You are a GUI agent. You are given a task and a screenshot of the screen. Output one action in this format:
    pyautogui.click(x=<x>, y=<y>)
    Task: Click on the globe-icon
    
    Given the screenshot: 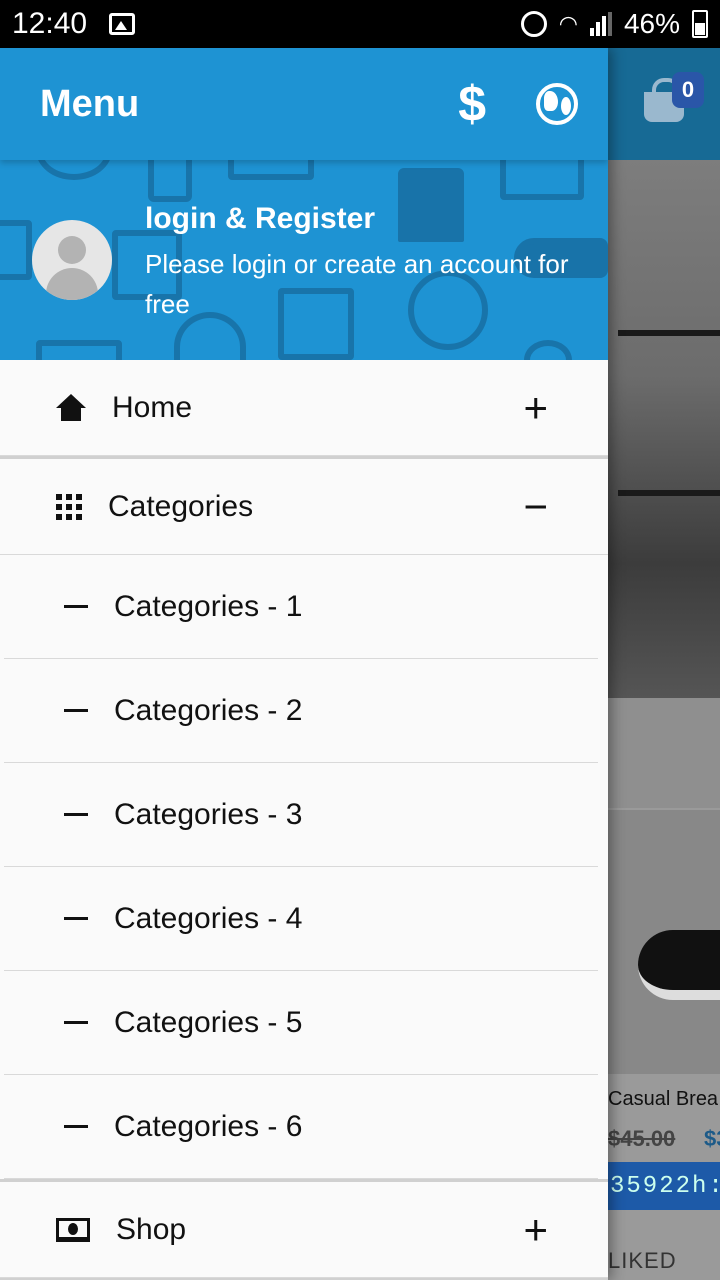 What is the action you would take?
    pyautogui.click(x=557, y=104)
    